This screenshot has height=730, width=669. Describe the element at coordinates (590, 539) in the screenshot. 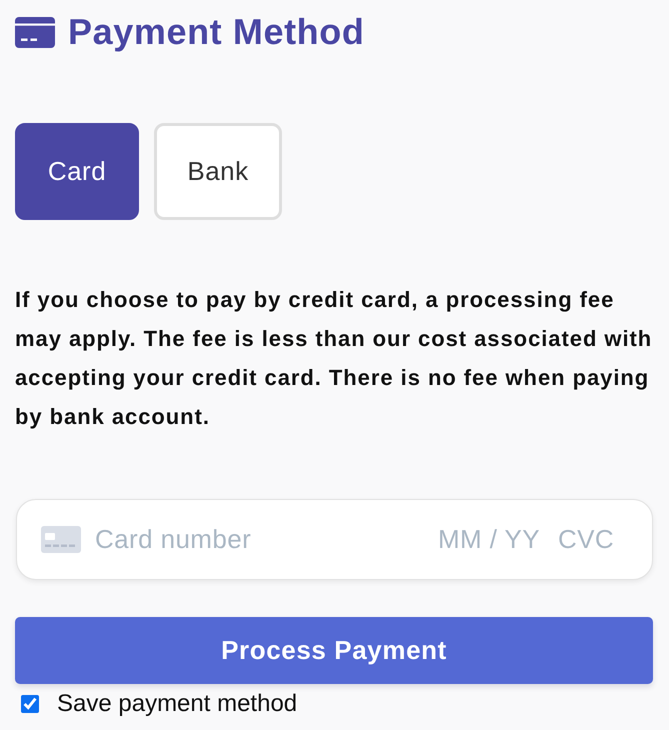

I see `cvc-field: CVC` at that location.